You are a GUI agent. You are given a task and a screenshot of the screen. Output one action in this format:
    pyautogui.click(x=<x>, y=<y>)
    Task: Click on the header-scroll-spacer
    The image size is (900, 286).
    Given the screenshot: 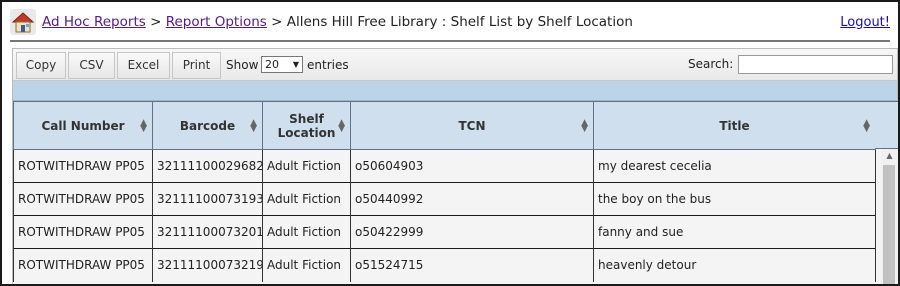 What is the action you would take?
    pyautogui.click(x=886, y=125)
    